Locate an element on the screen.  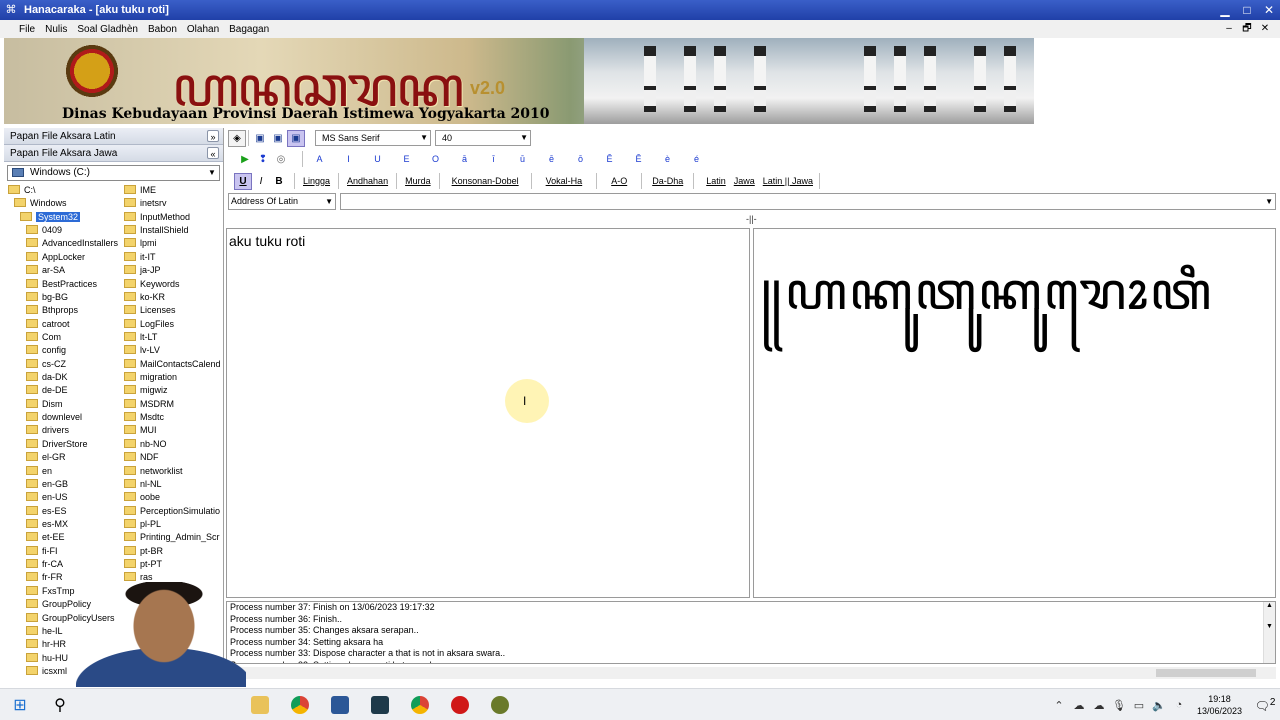
folder-item: ja-JP is located at coordinates (173, 270).